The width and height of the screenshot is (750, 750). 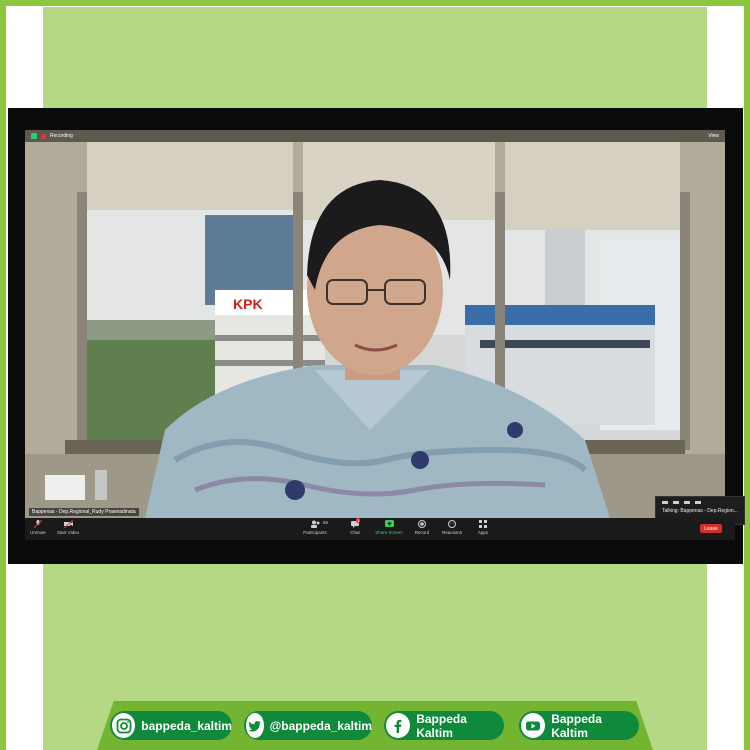 I want to click on building-sign: KPK, so click(x=248, y=304).